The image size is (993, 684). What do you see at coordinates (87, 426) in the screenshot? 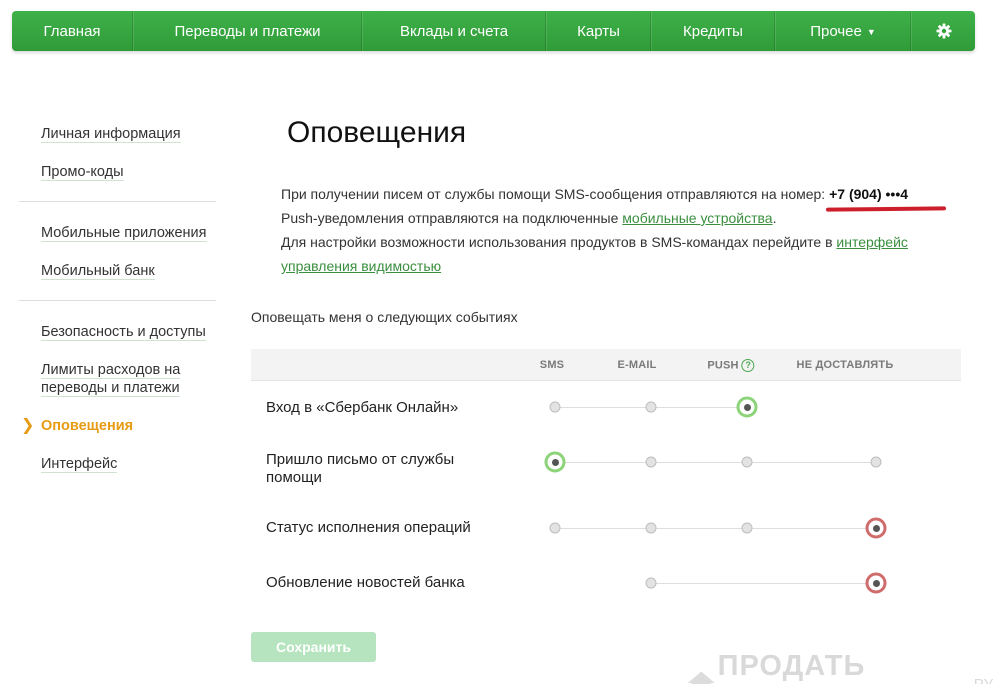
I see `sidebar-item-label: Оповещения` at bounding box center [87, 426].